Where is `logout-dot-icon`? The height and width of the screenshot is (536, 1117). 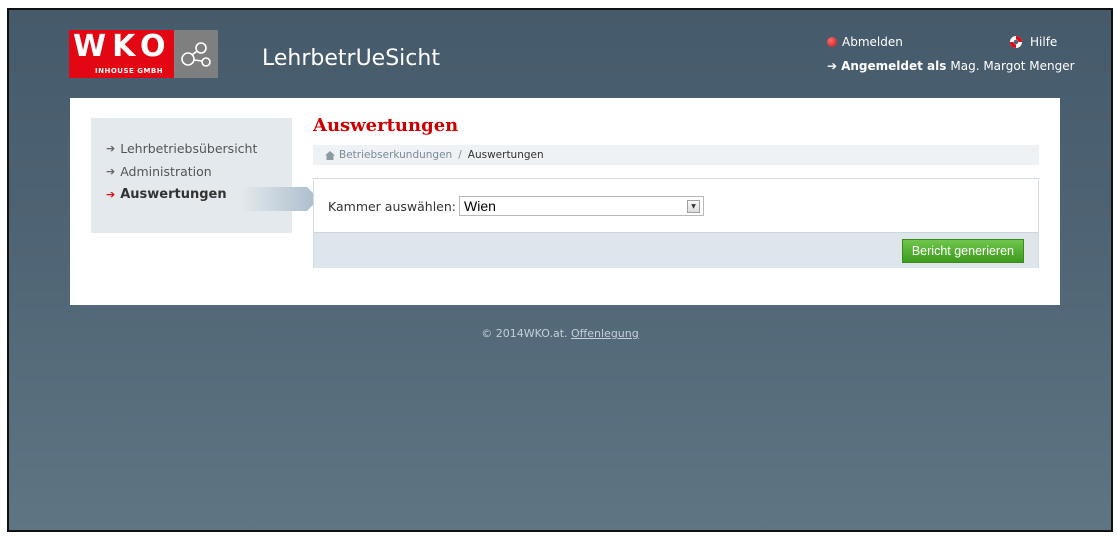
logout-dot-icon is located at coordinates (832, 42).